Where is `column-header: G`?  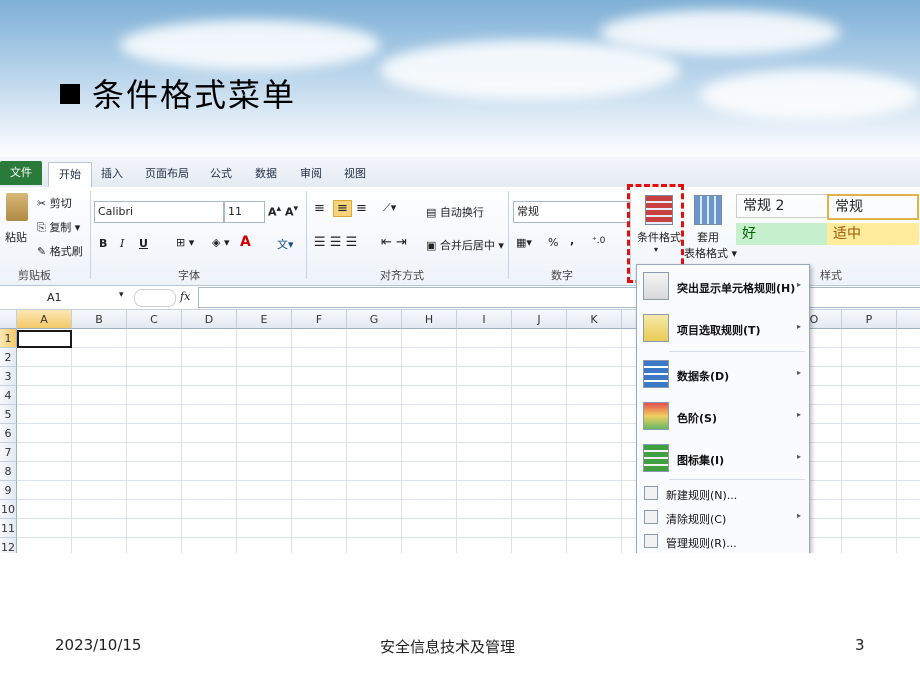
column-header: G is located at coordinates (374, 319).